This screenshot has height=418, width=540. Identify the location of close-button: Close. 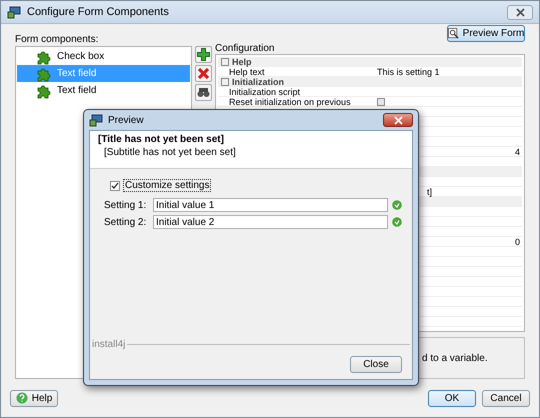
(376, 364).